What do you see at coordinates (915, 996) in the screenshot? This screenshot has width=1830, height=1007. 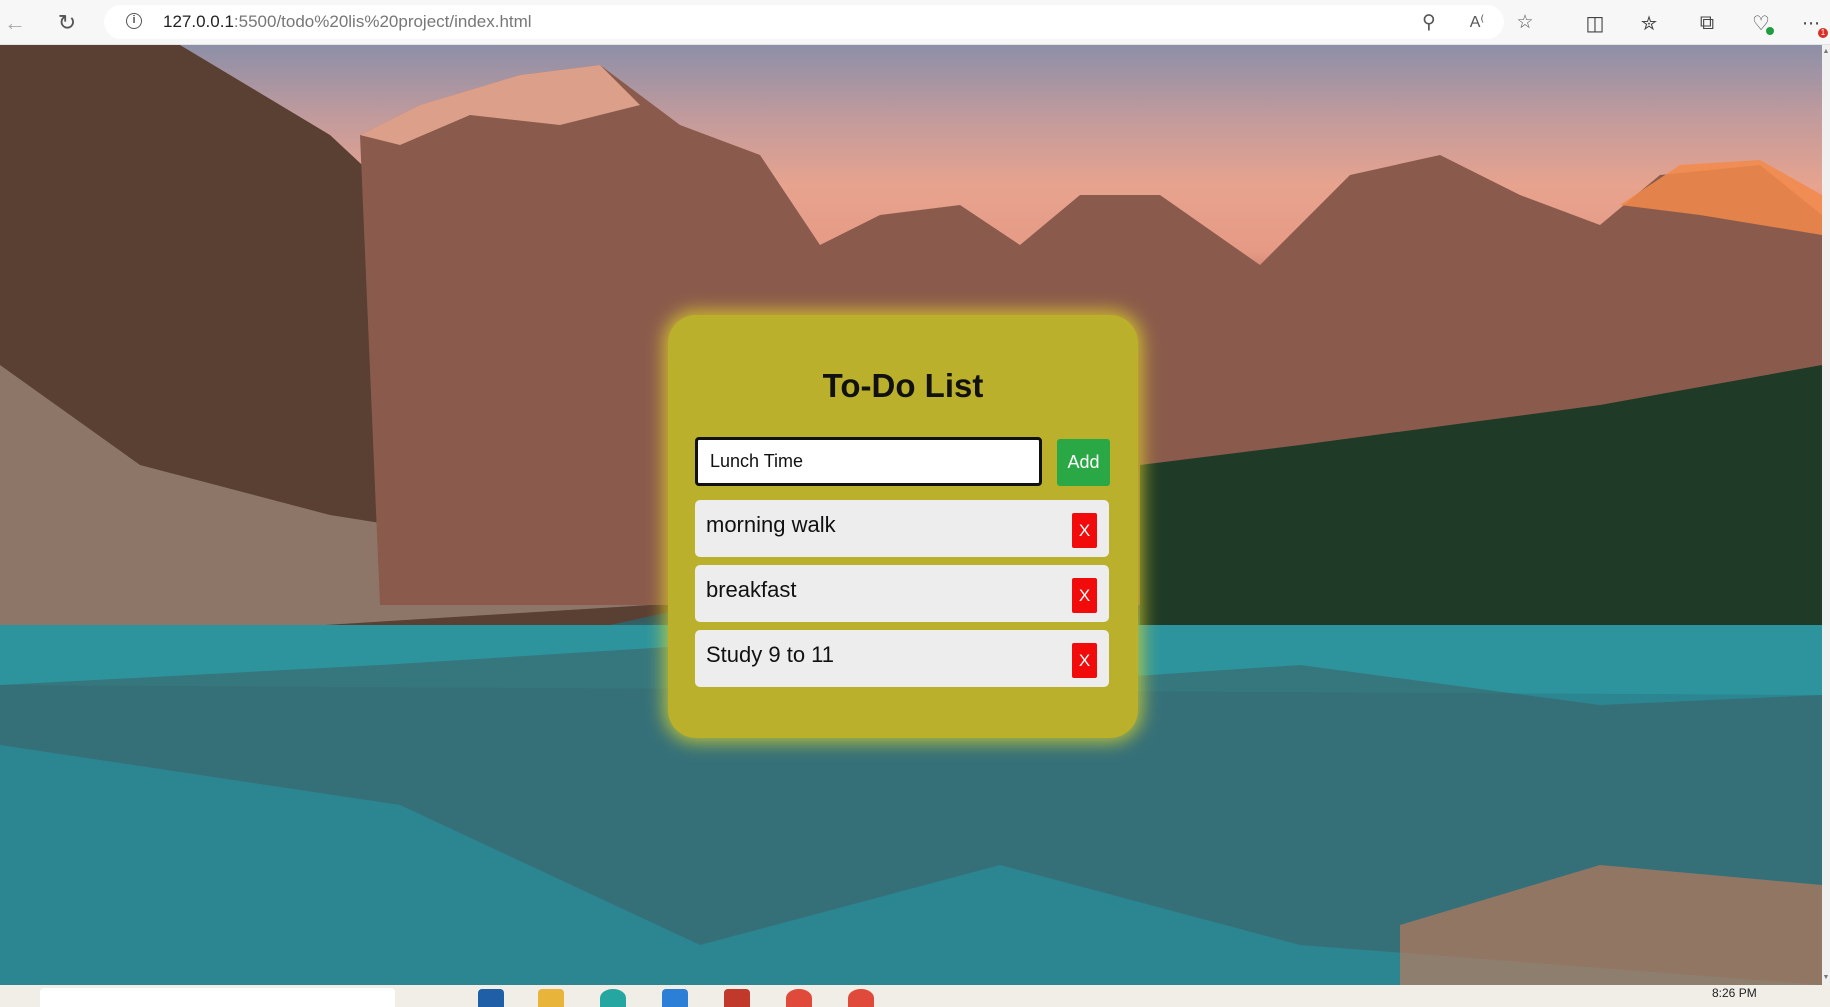 I see `taskbar: 8:26 PM` at bounding box center [915, 996].